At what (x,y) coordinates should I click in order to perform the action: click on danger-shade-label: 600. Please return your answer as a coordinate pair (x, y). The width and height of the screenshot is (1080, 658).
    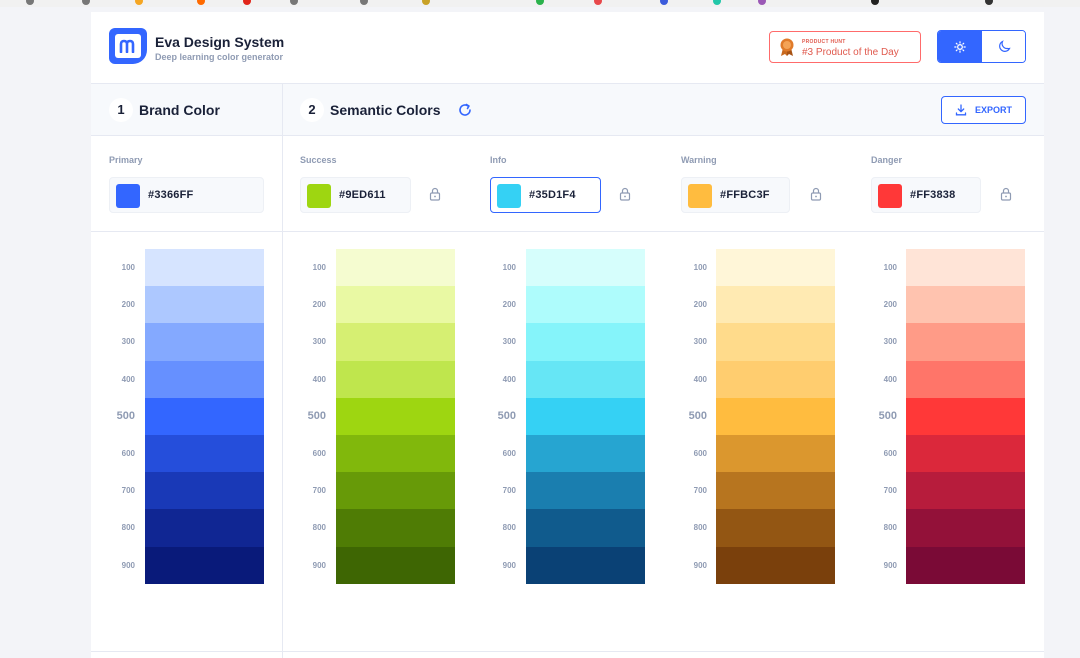
    Looking at the image, I should click on (890, 453).